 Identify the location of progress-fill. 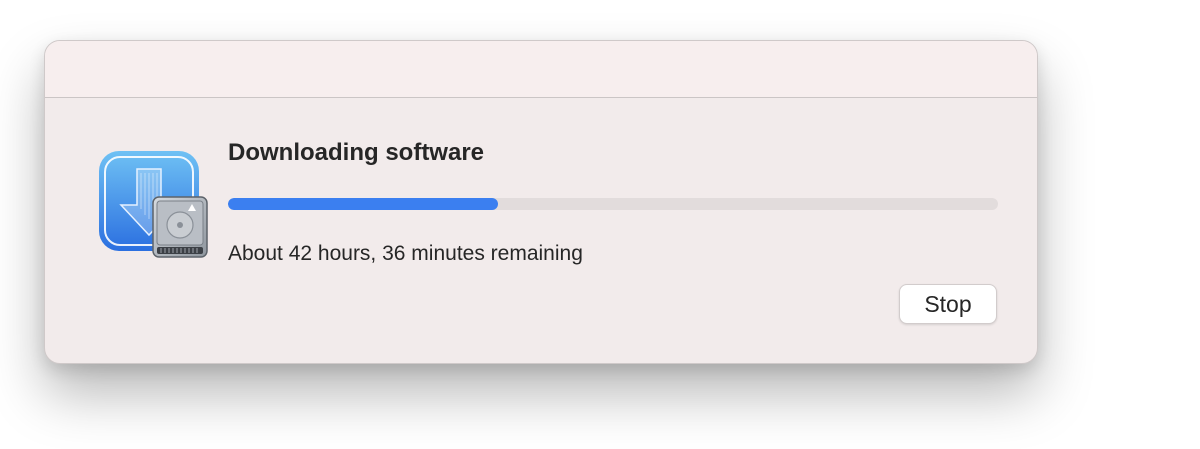
(363, 204).